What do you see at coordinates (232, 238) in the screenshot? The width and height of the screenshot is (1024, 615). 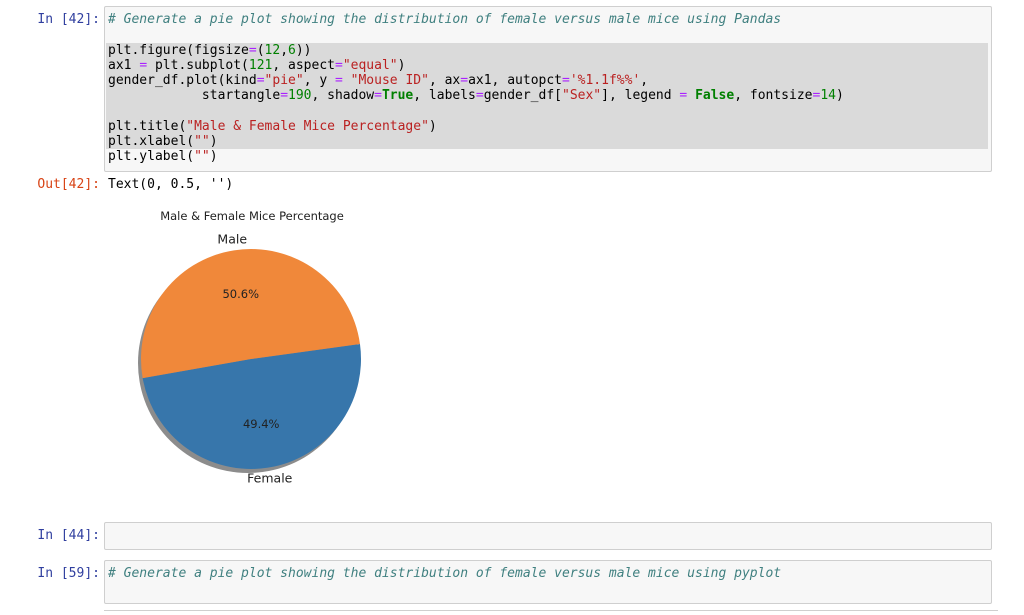 I see `pie-label-male: Male` at bounding box center [232, 238].